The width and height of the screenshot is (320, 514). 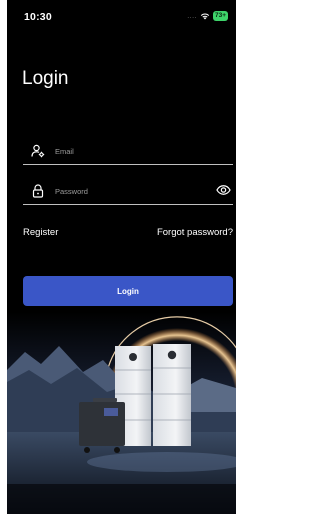 I want to click on password-field, so click(x=128, y=191).